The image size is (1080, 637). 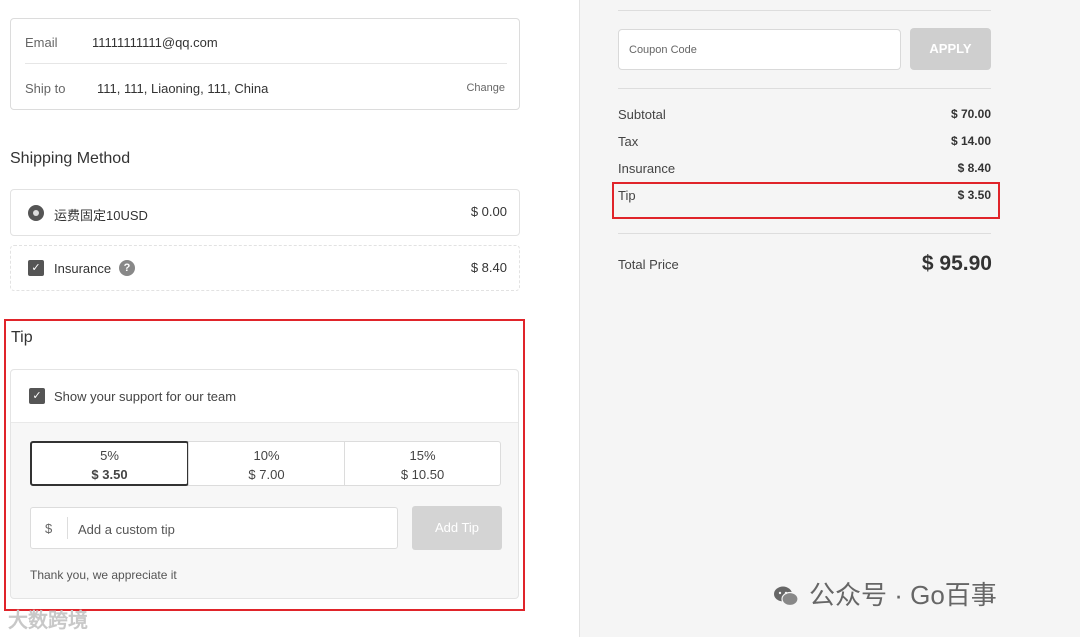 What do you see at coordinates (70, 158) in the screenshot?
I see `shipping-method-title: Shipping Method` at bounding box center [70, 158].